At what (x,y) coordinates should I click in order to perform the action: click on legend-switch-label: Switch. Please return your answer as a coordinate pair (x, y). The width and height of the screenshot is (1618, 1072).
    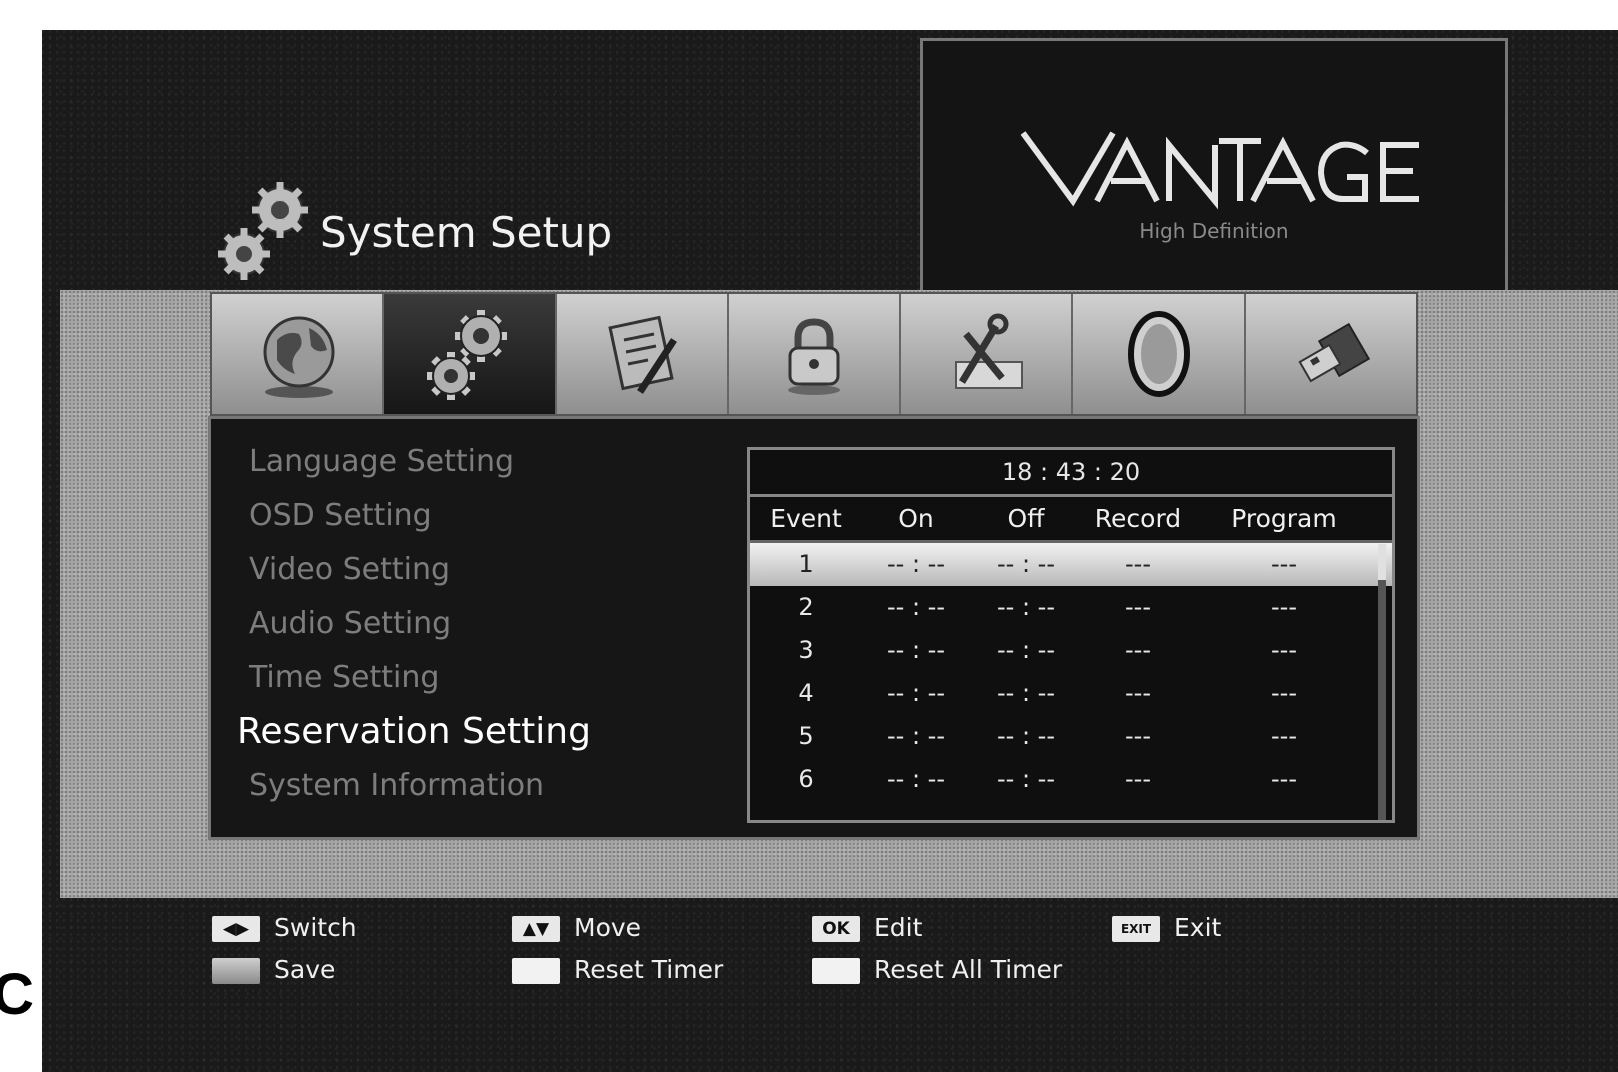
    Looking at the image, I should click on (315, 927).